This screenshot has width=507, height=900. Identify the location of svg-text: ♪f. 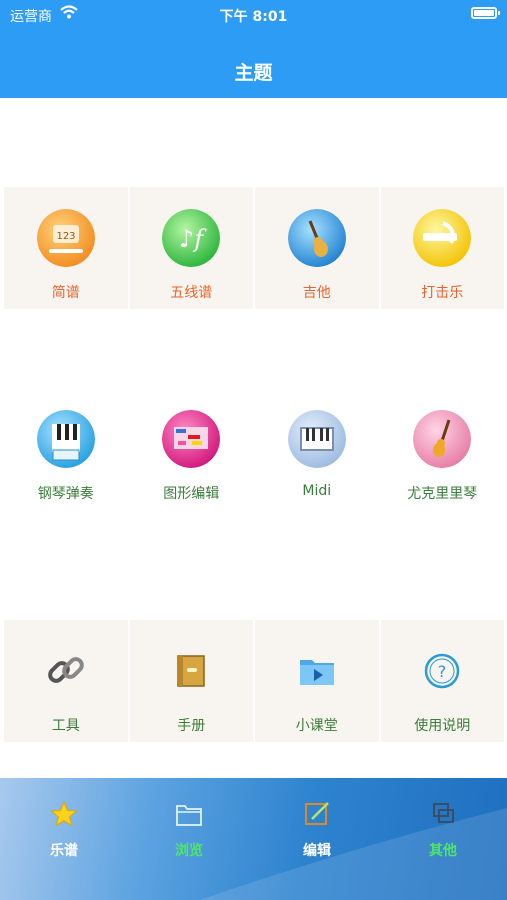
(193, 239).